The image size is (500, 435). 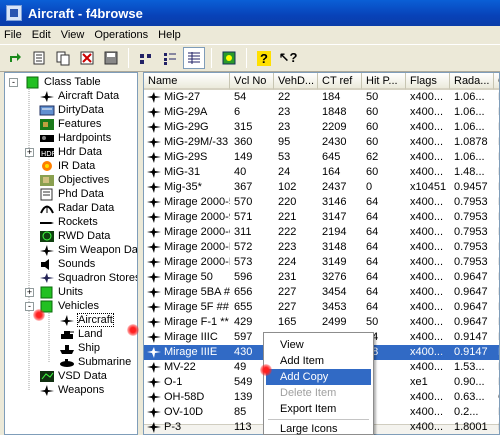 What do you see at coordinates (74, 236) in the screenshot?
I see `tree-item-rwd-data: RWD Data` at bounding box center [74, 236].